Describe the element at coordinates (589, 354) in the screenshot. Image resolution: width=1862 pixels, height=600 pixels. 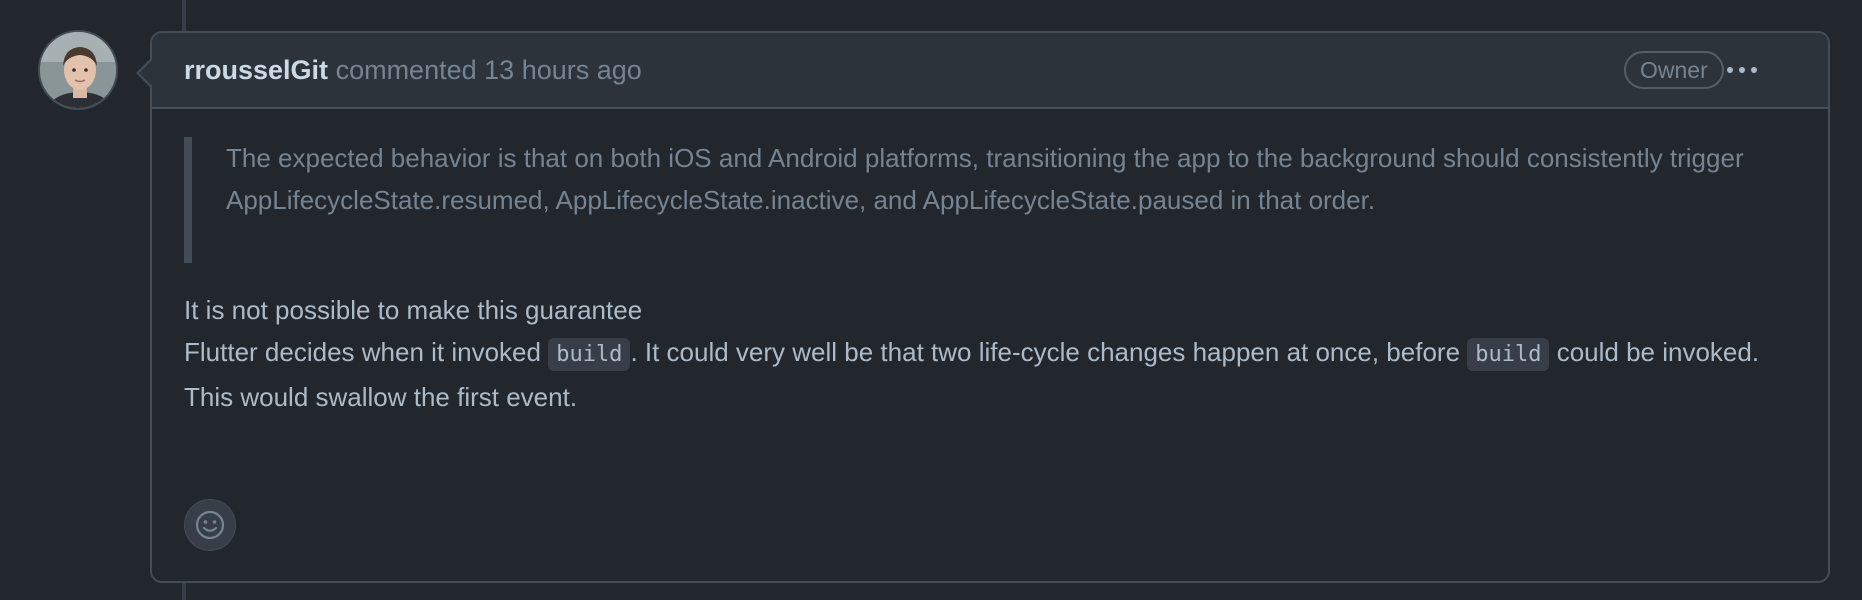
I see `code-build-1: build` at that location.